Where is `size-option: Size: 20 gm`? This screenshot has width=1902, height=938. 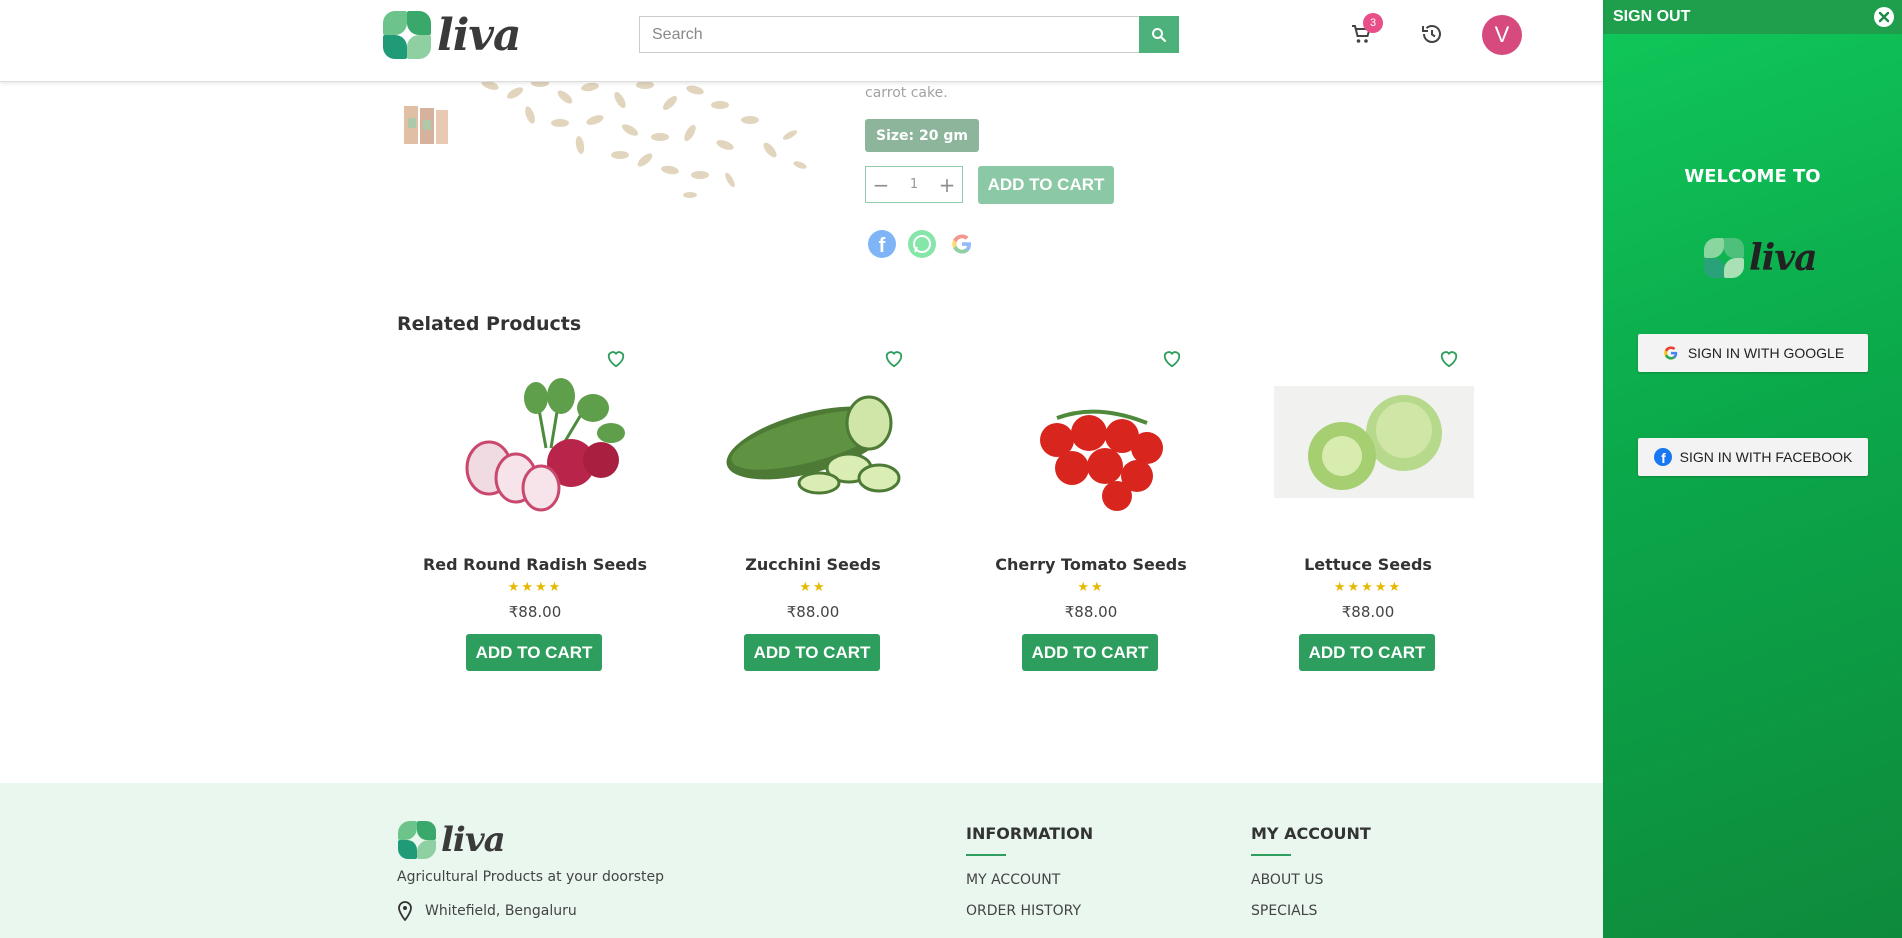
size-option: Size: 20 gm is located at coordinates (922, 135).